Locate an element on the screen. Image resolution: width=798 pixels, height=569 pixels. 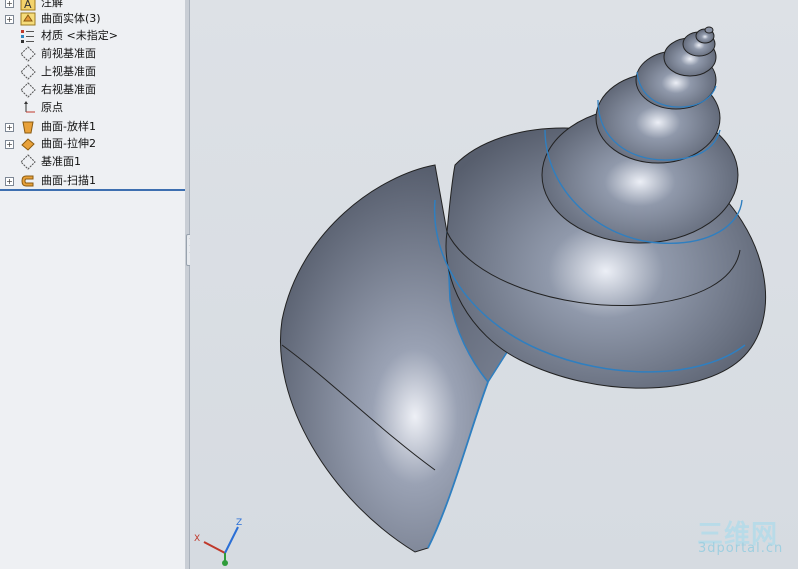
surface-extrude-icon is located at coordinates (28, 144).